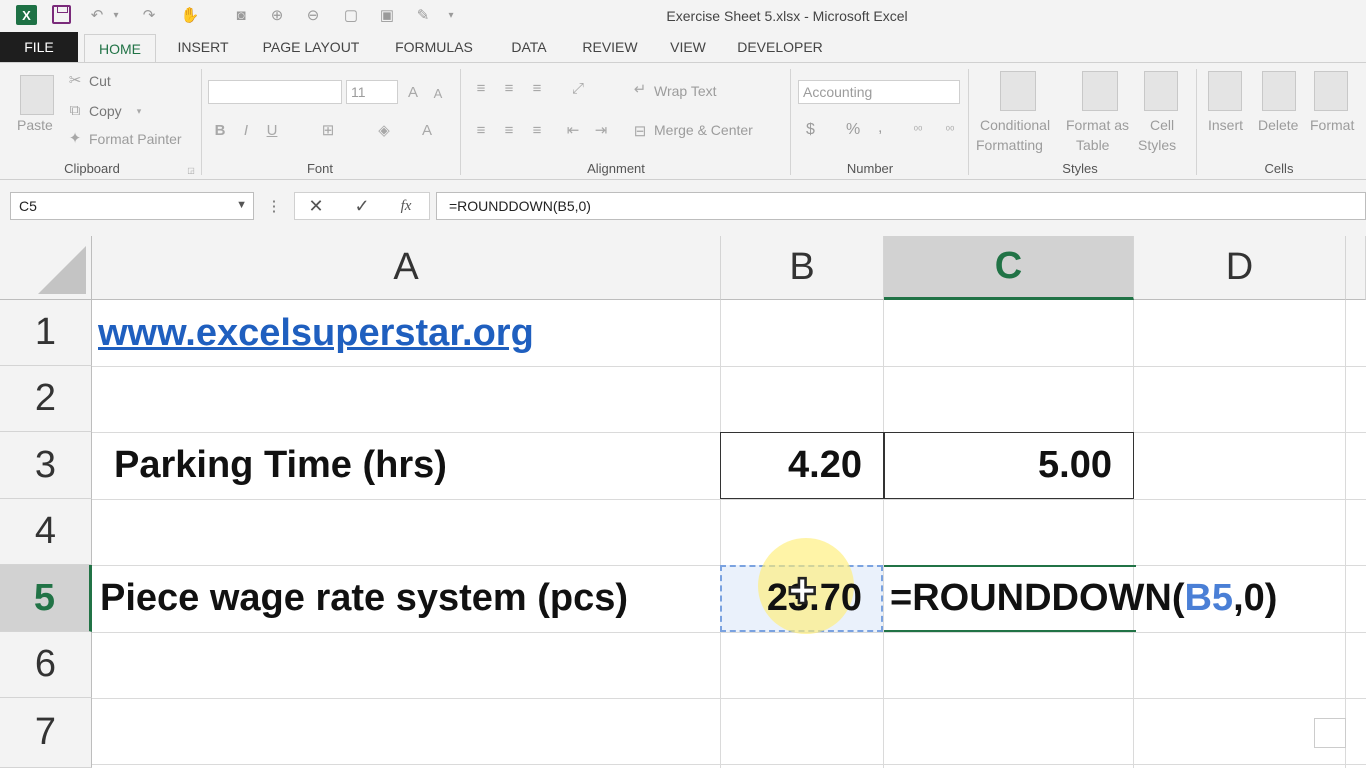  I want to click on wrap-text-button: Wrap Text, so click(685, 91).